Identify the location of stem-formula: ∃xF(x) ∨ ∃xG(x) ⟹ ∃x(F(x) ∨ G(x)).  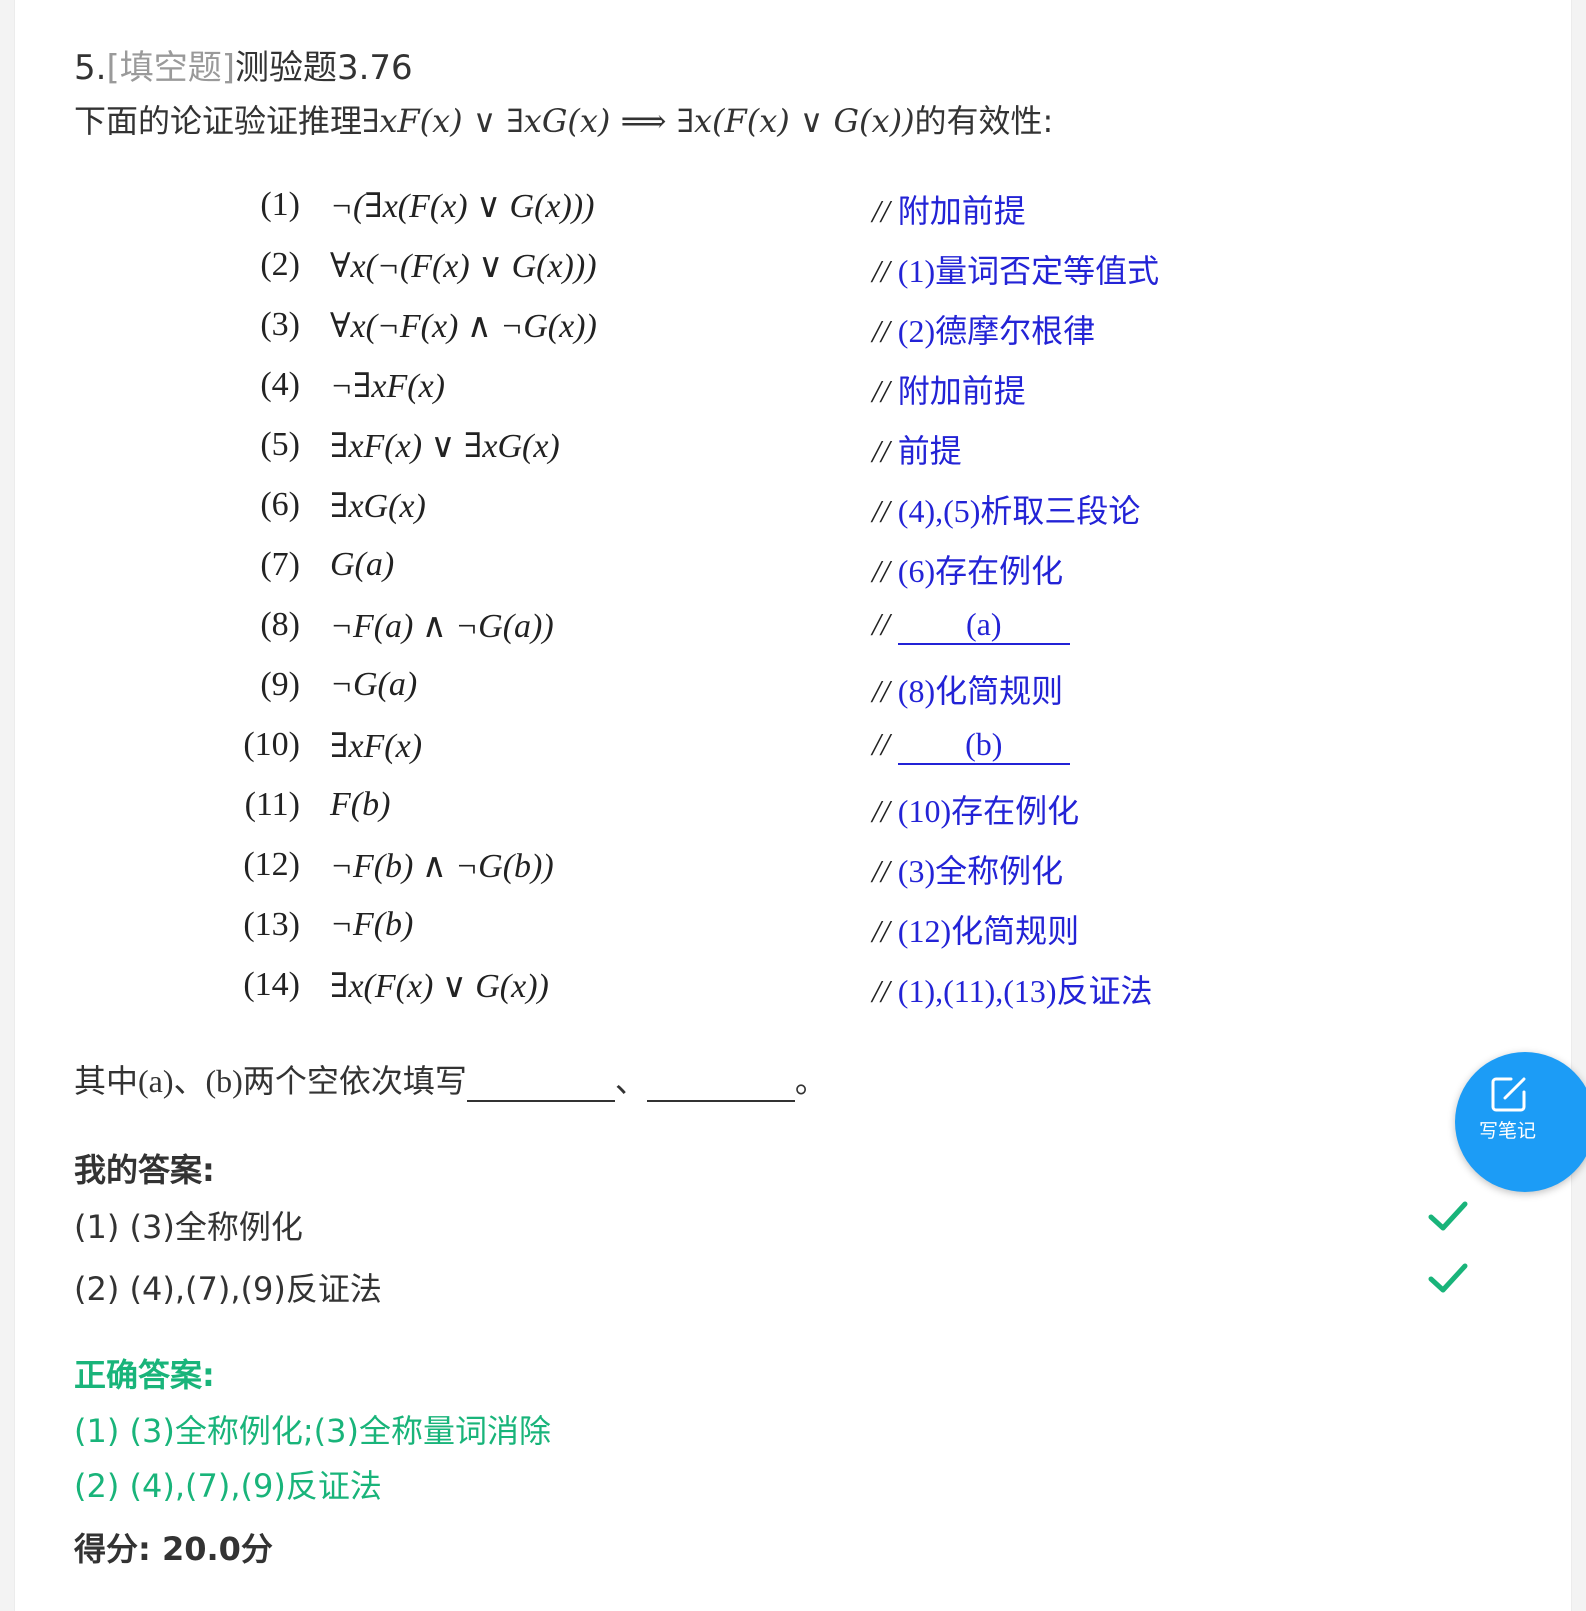
(638, 121).